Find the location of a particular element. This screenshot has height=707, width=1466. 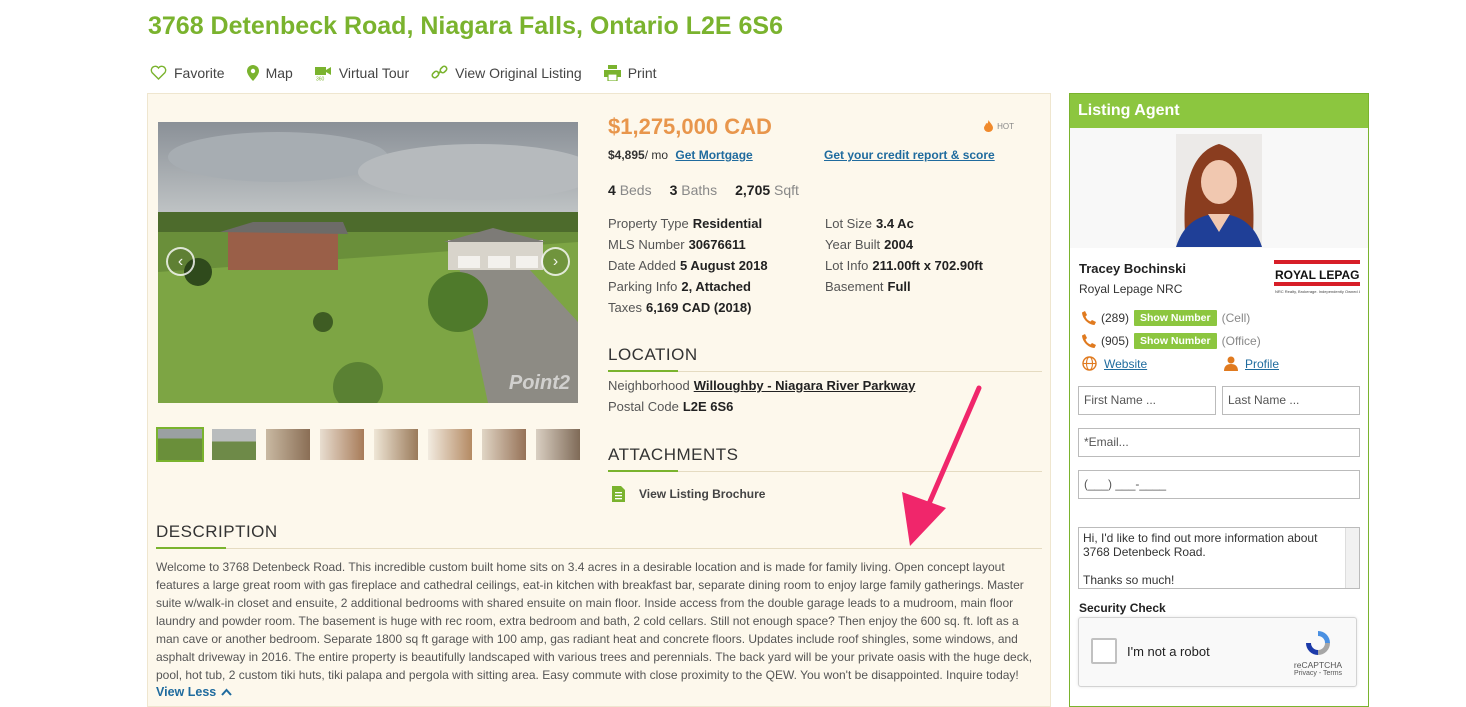

view-original-listing-button: View Original Listing is located at coordinates (506, 72).